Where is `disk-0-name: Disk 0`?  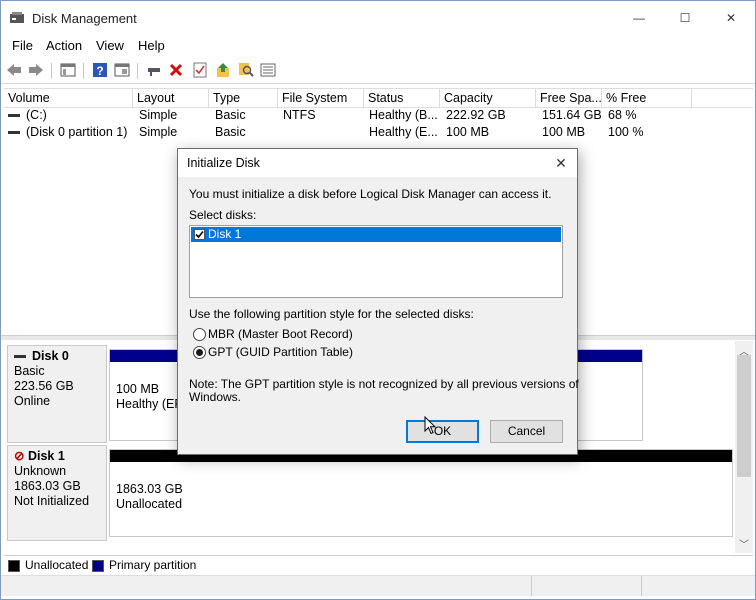 disk-0-name: Disk 0 is located at coordinates (57, 356).